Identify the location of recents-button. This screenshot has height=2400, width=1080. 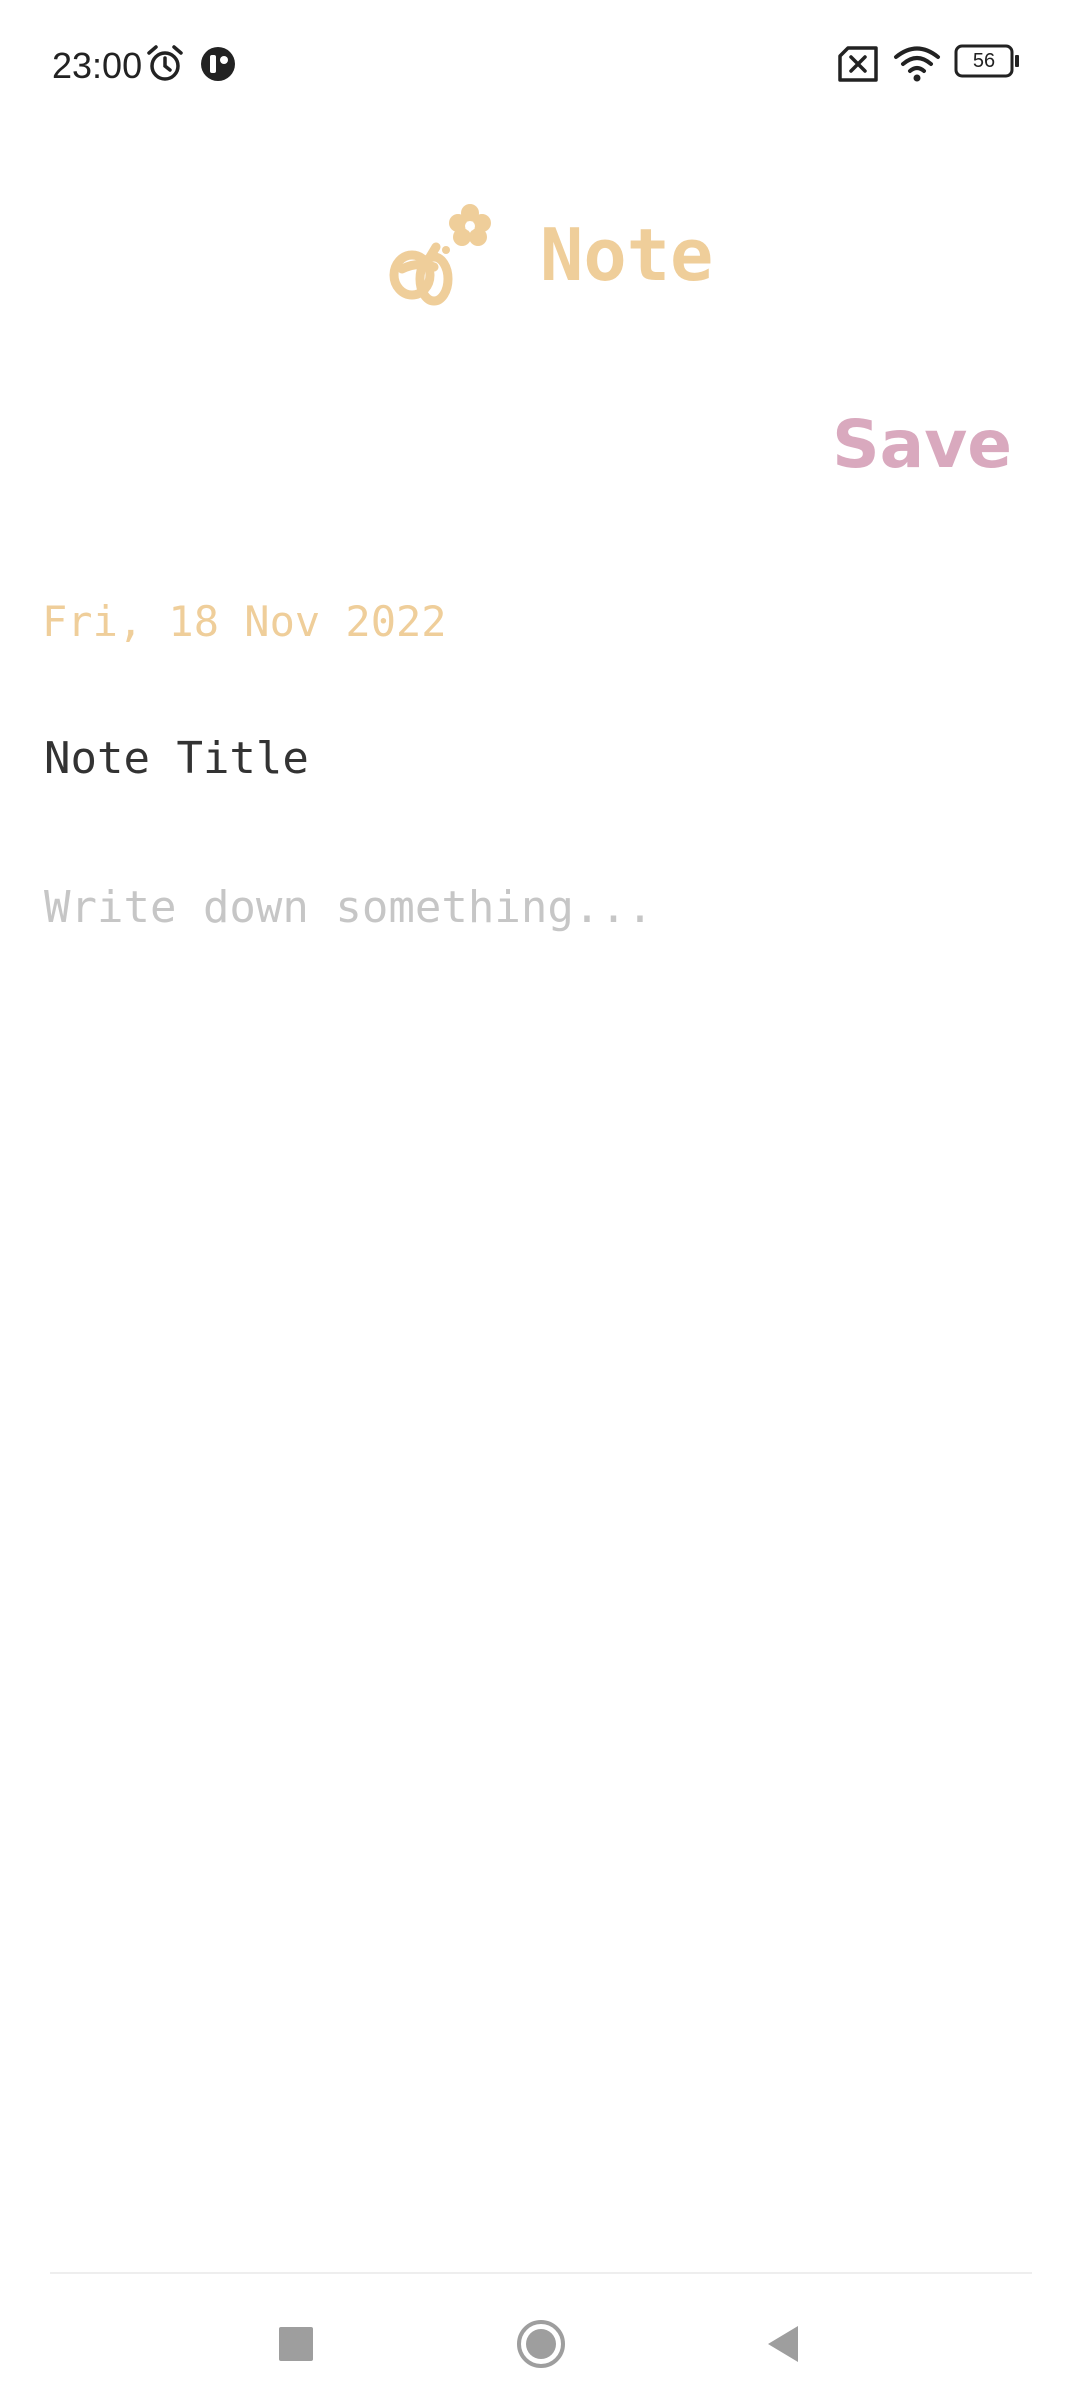
(296, 2344).